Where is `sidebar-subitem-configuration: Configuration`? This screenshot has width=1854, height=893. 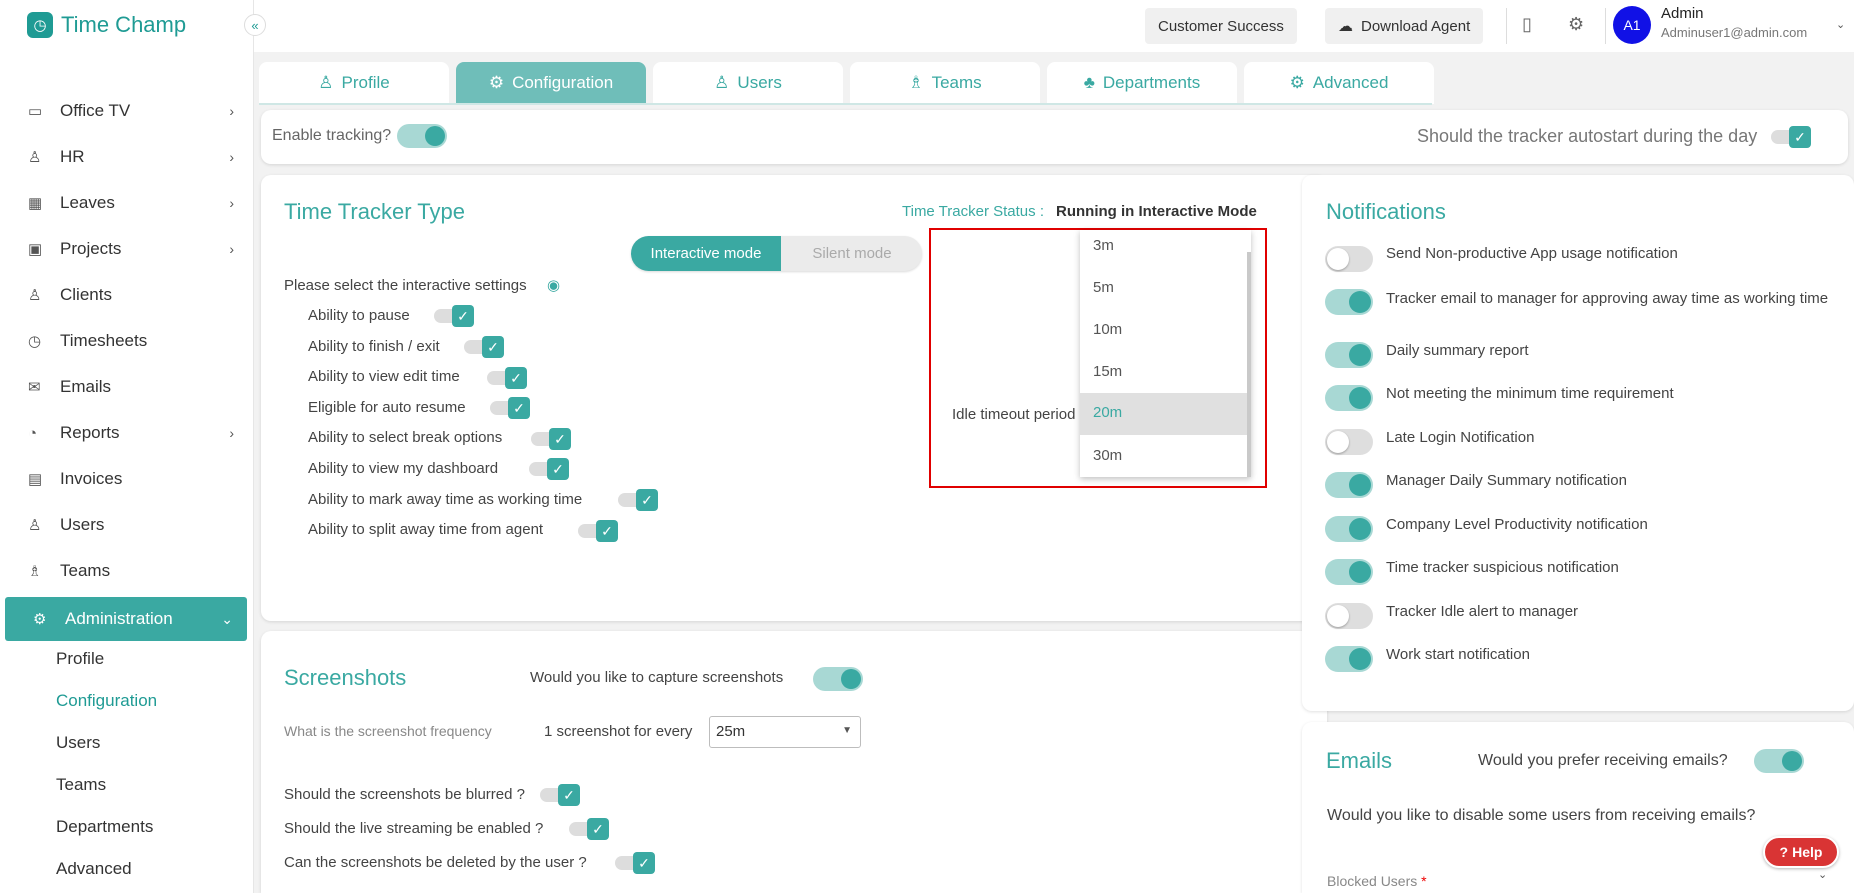 sidebar-subitem-configuration: Configuration is located at coordinates (106, 701).